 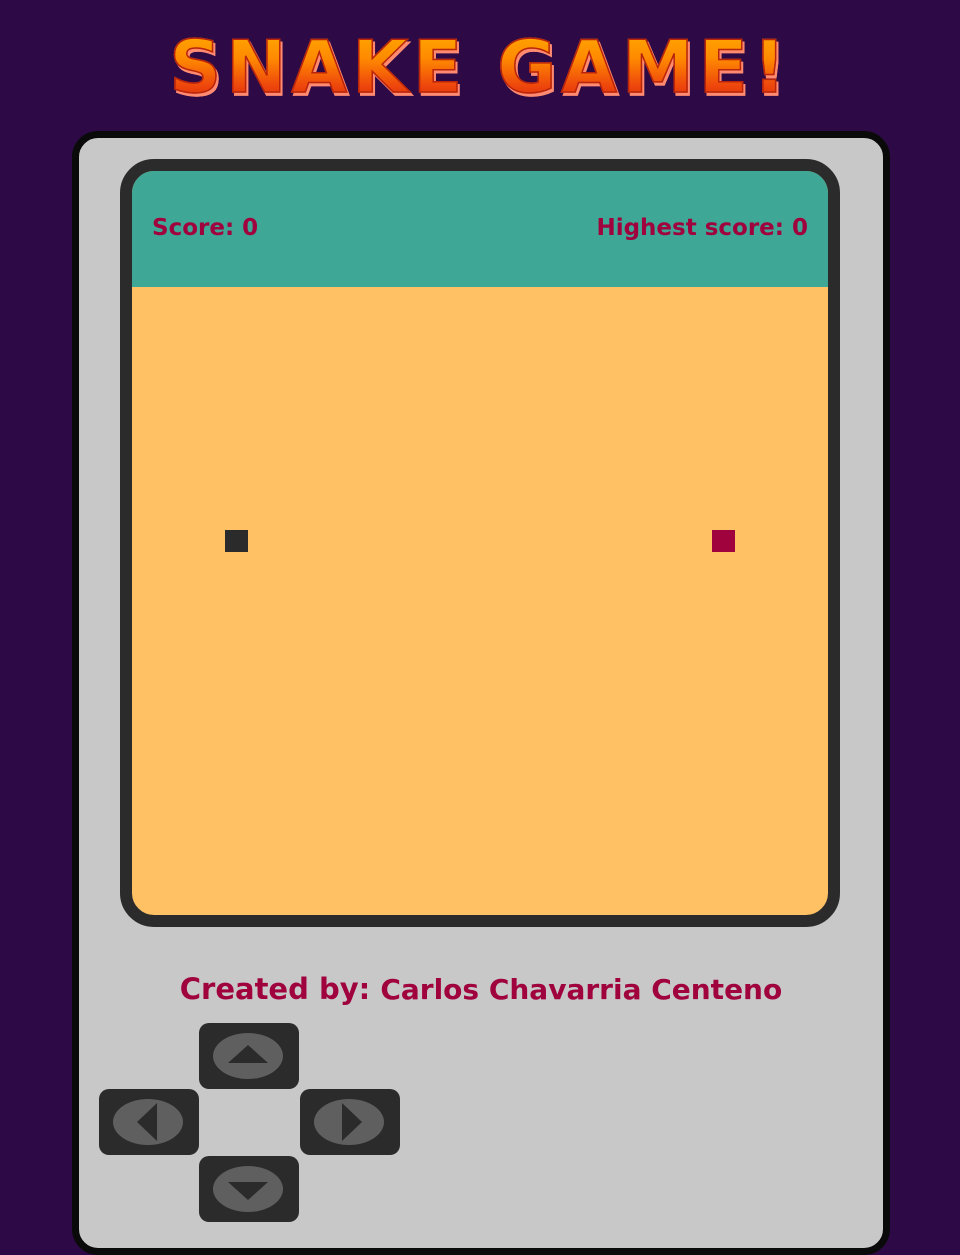 I want to click on credits-label: Created by:, so click(x=275, y=989).